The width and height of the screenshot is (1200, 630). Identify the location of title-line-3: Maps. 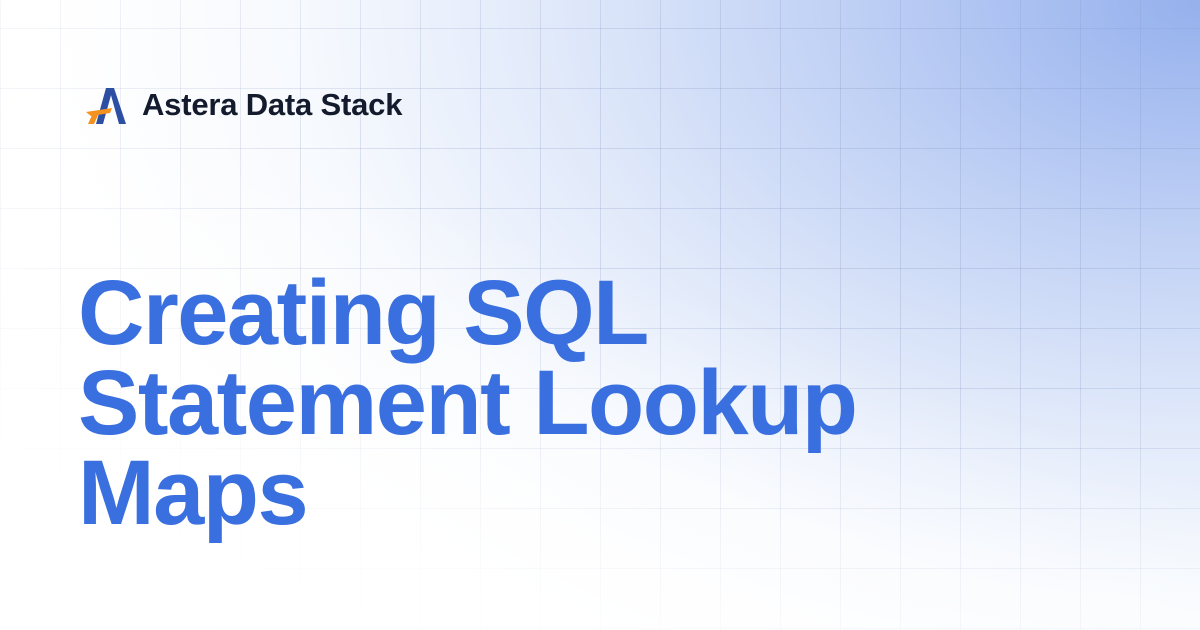
(193, 493).